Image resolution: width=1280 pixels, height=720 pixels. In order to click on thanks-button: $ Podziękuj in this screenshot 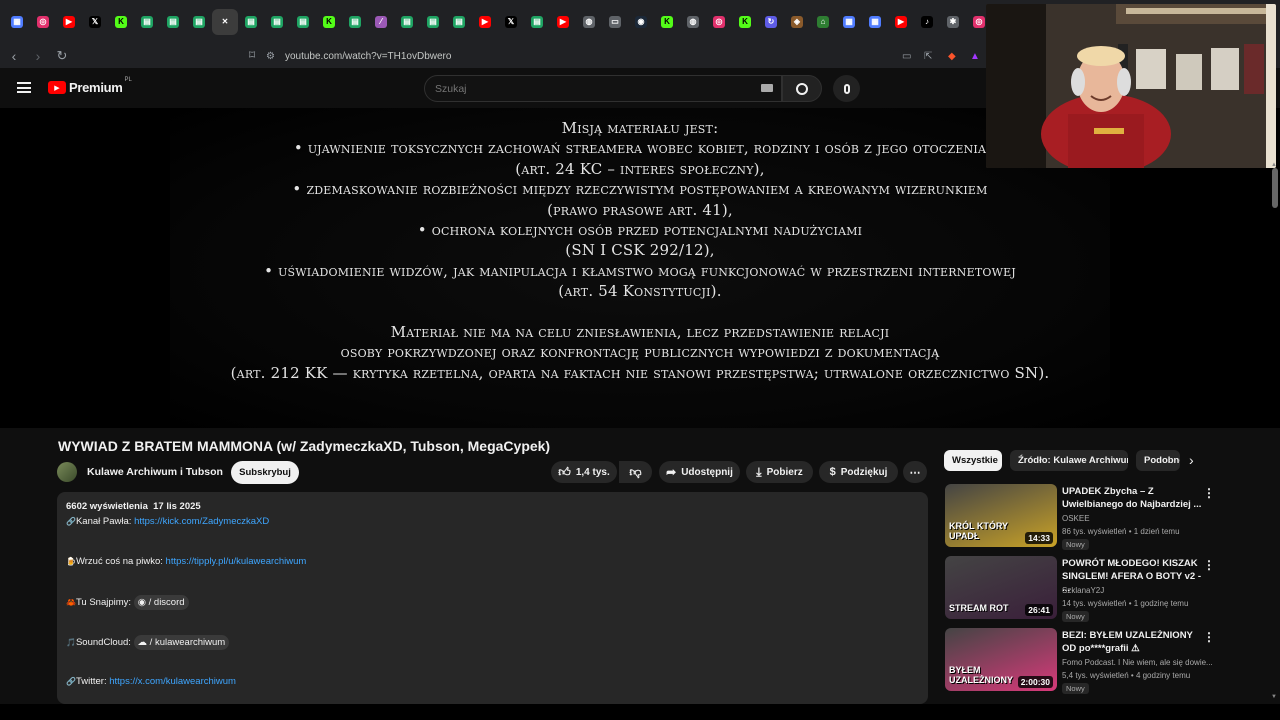, I will do `click(858, 472)`.